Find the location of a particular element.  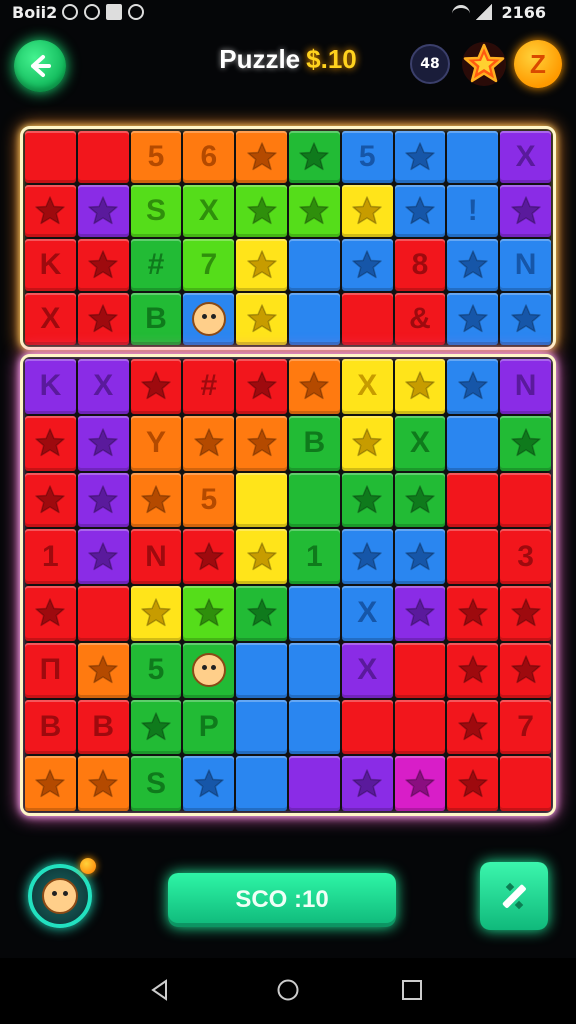

hint-tool-button is located at coordinates (514, 896).